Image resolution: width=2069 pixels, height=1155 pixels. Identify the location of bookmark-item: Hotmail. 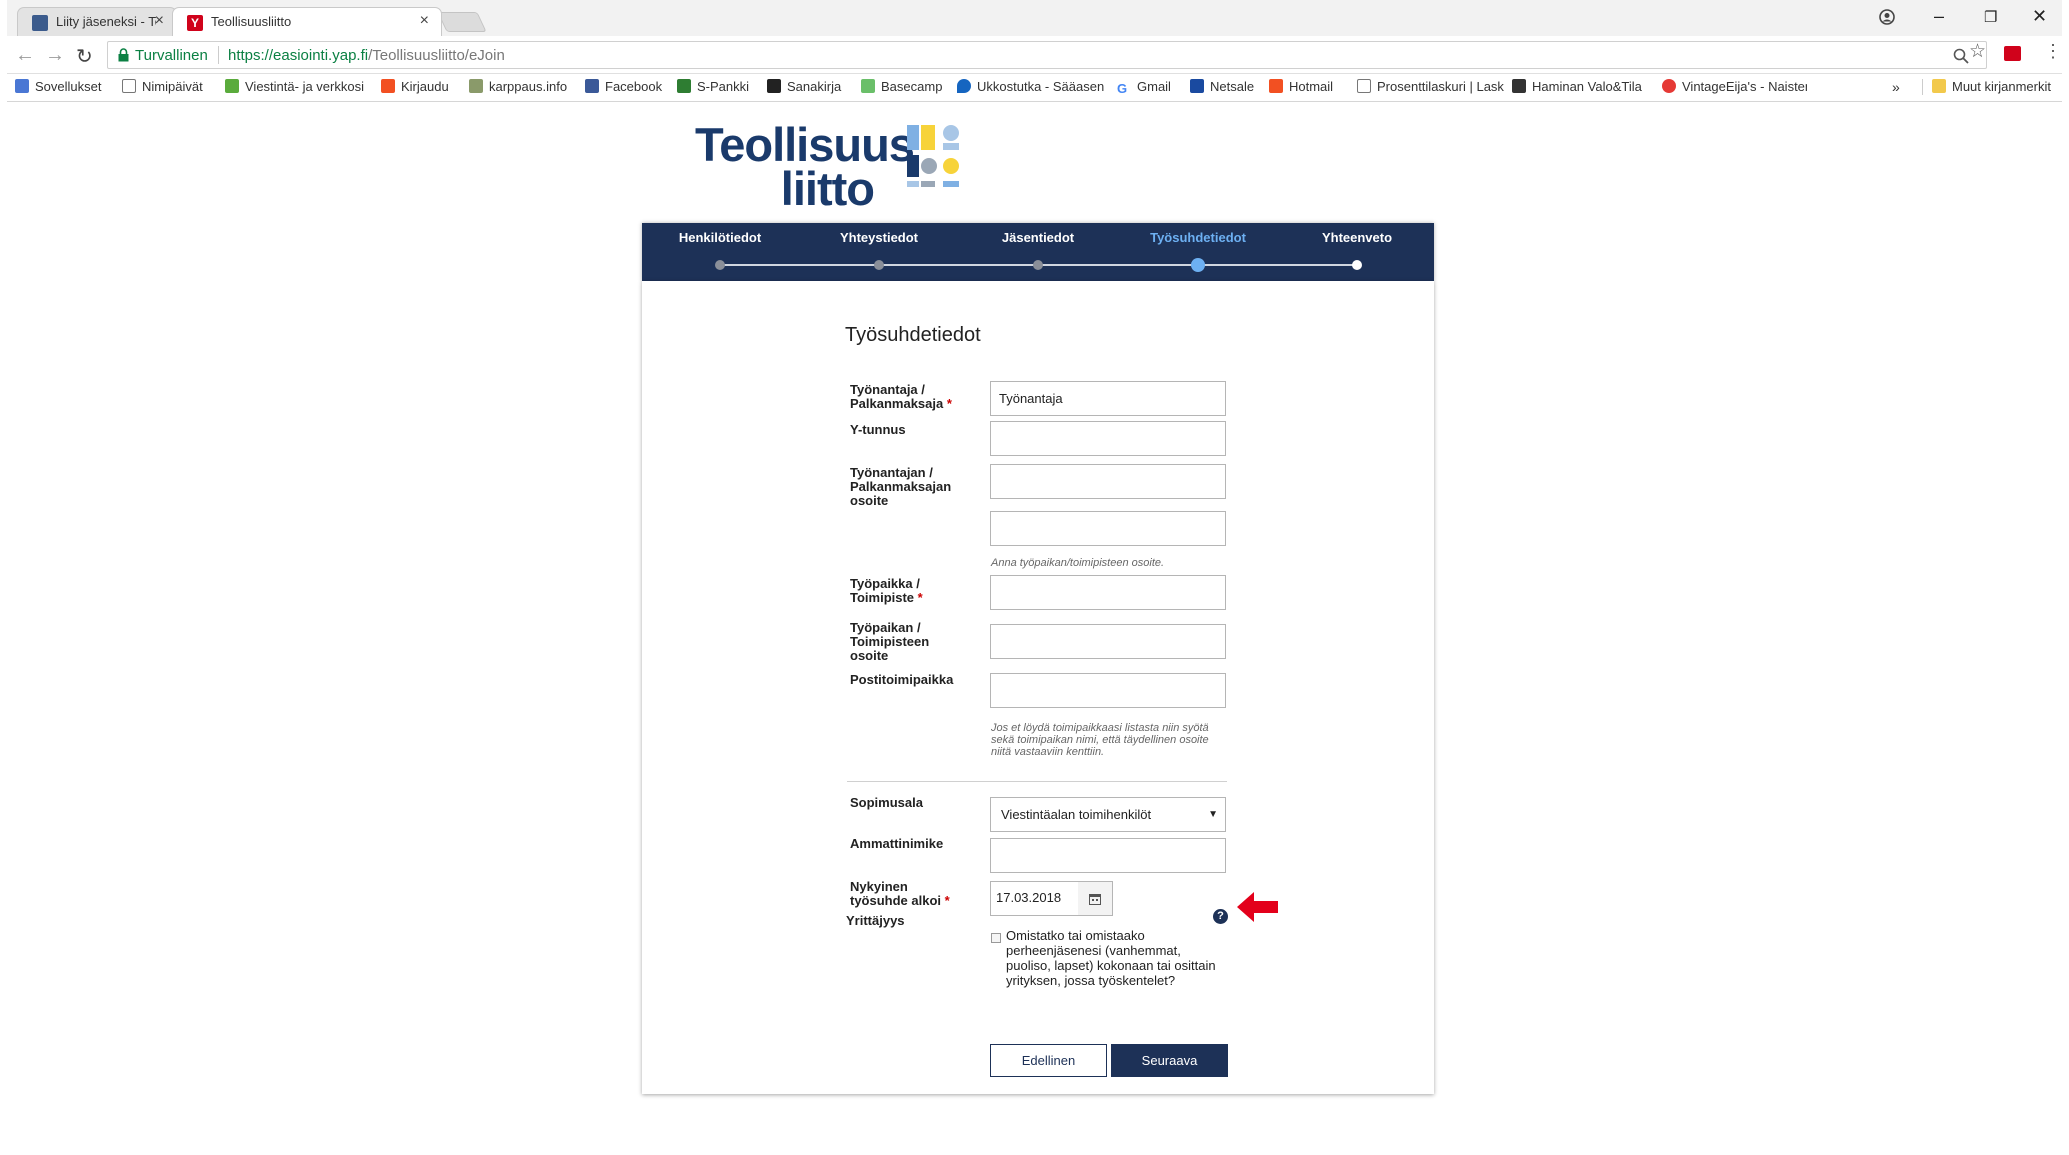
(1301, 86).